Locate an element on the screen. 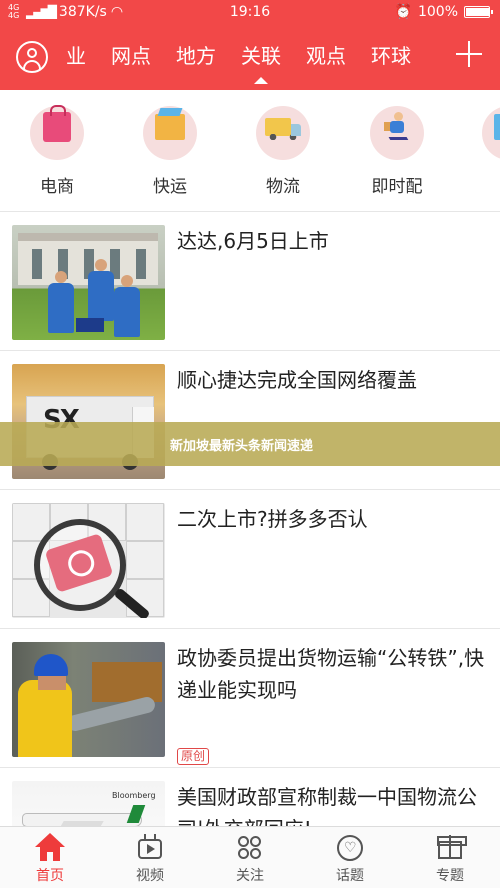 This screenshot has width=500, height=888. category-label: 物流 is located at coordinates (283, 187).